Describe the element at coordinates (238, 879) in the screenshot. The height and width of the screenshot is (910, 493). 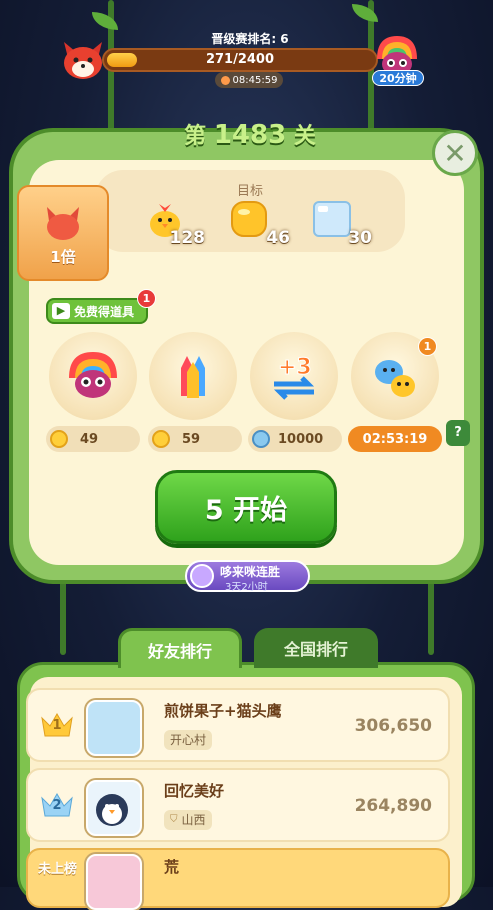
I see `leaderboard-row-self: 未上榜 荒` at that location.